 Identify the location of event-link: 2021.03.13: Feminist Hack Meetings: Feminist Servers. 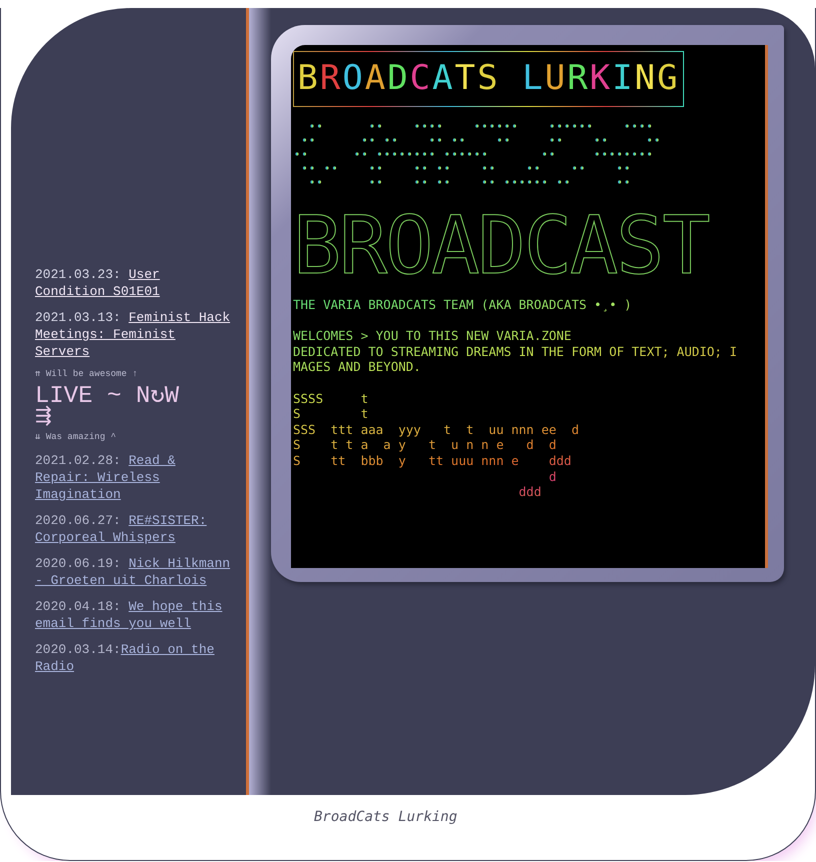
(133, 334).